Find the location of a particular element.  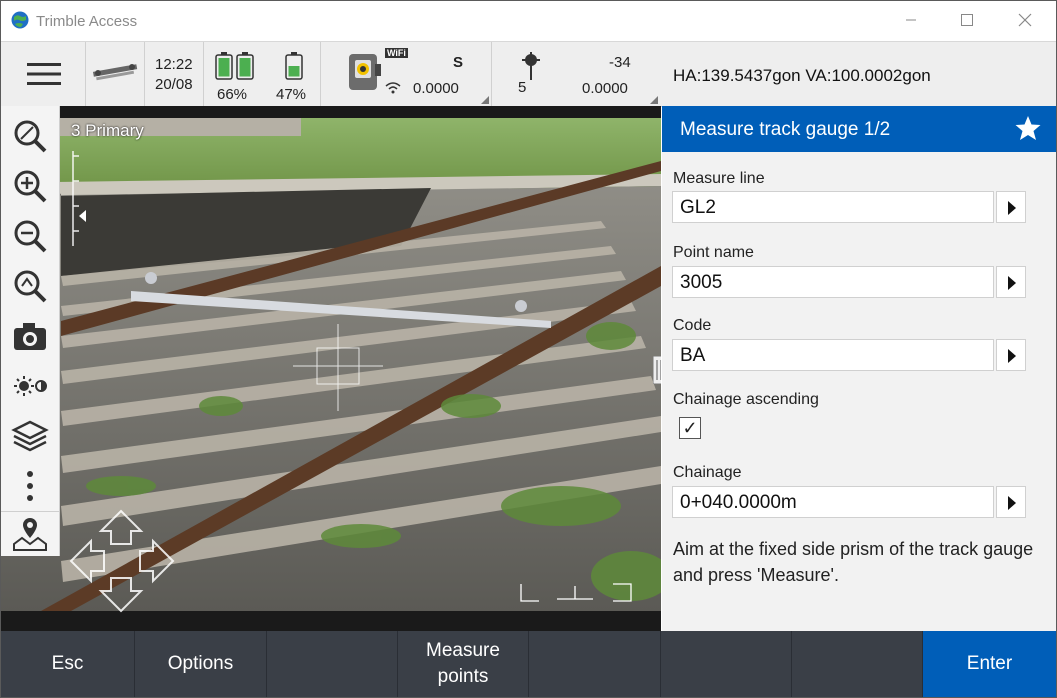

form-header: Measure track gauge 1/2 is located at coordinates (859, 129).